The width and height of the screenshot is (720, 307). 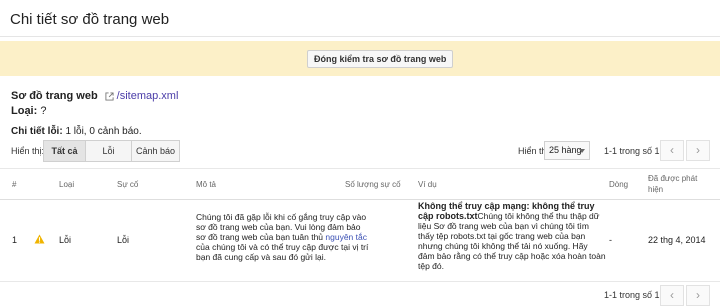 I want to click on row-issue: Lỗi, so click(x=123, y=240).